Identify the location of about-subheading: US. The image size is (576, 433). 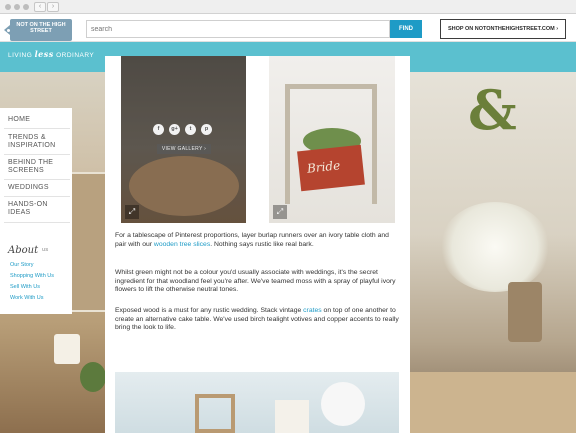
(45, 249).